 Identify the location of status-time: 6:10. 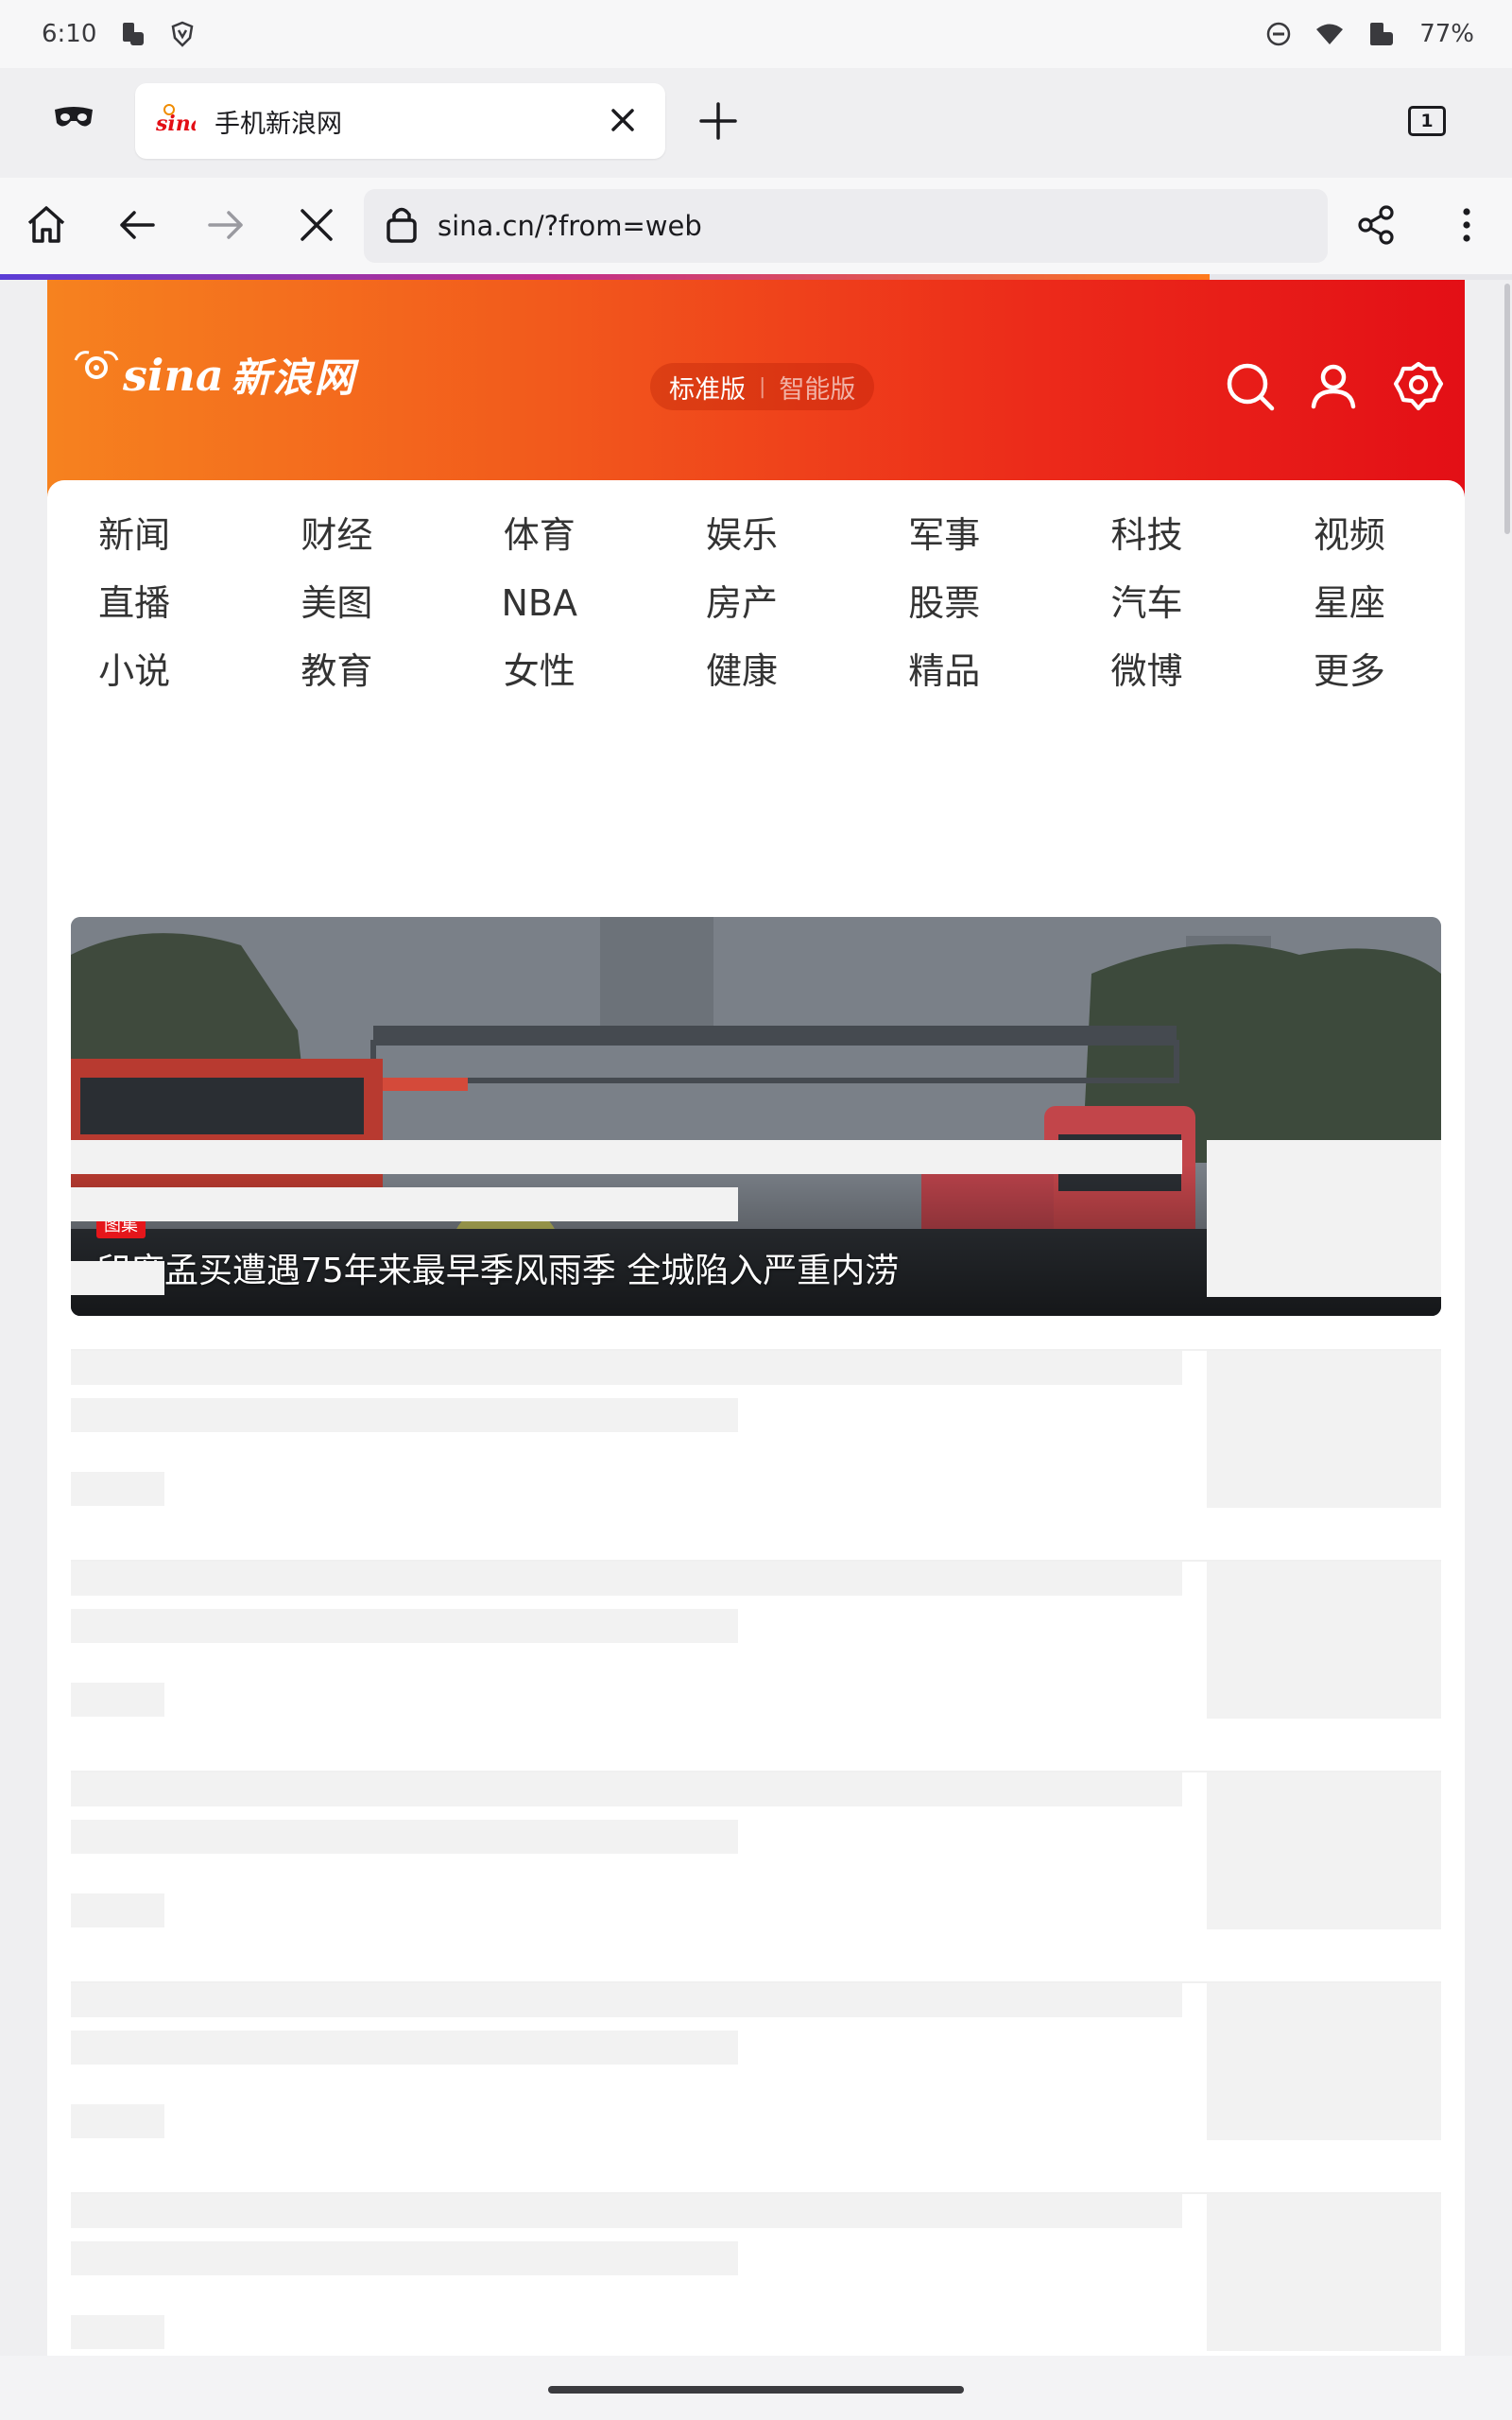
(69, 34).